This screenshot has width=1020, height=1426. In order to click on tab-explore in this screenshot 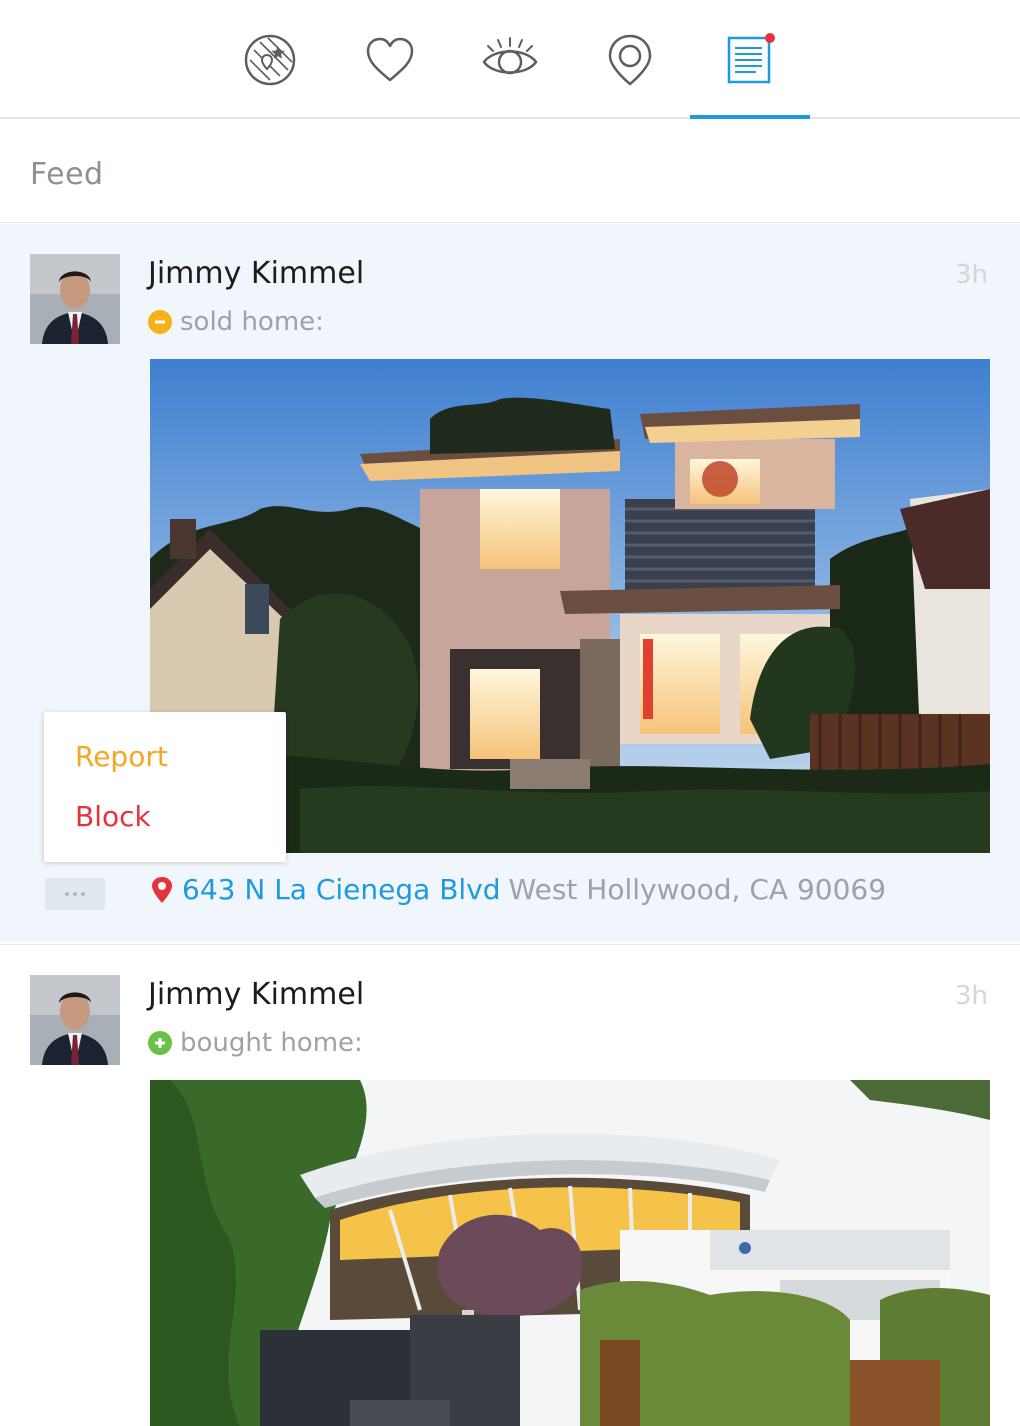, I will do `click(270, 59)`.